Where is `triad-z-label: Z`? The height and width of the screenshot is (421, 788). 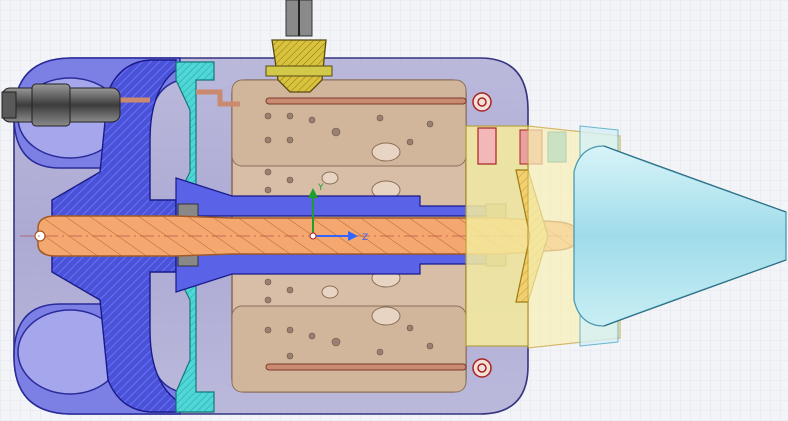 triad-z-label: Z is located at coordinates (365, 238).